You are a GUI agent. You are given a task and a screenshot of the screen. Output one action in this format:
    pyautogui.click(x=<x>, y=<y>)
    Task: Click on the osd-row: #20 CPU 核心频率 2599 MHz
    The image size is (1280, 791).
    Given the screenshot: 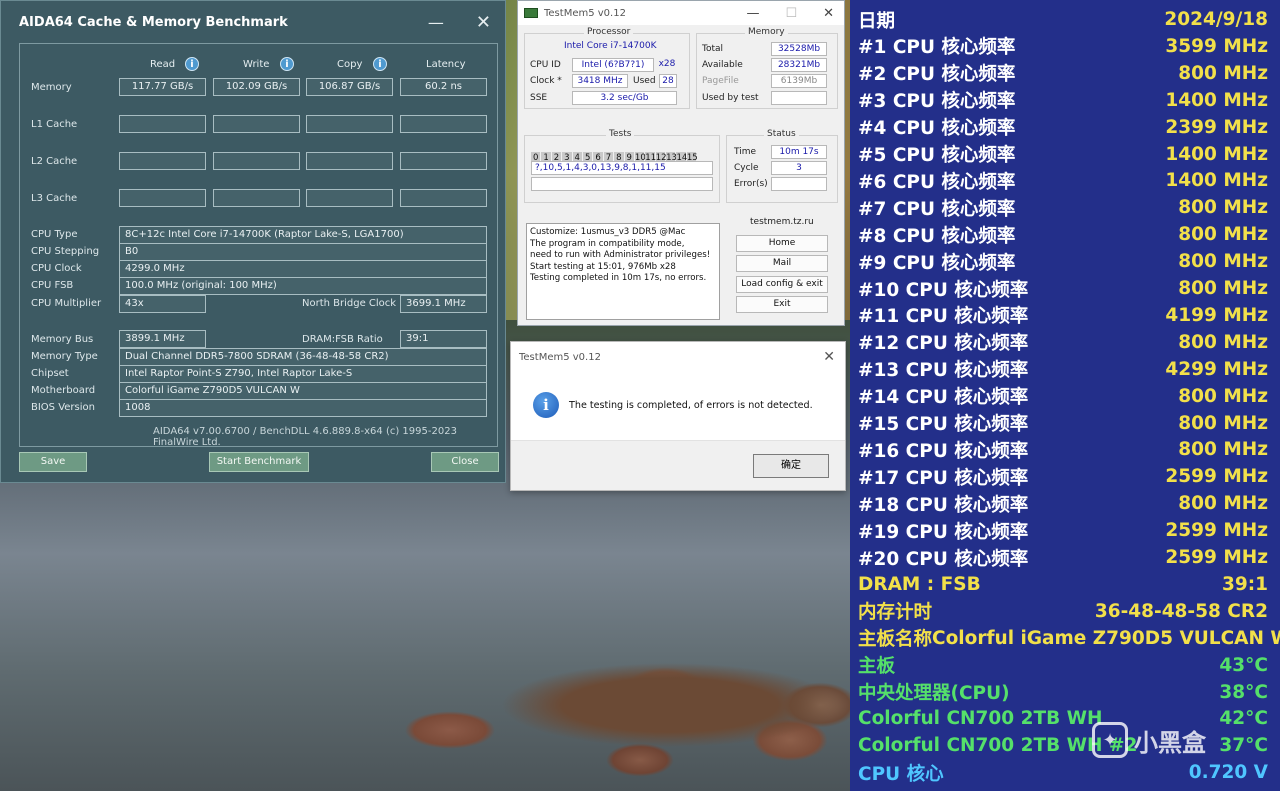 What is the action you would take?
    pyautogui.click(x=1063, y=557)
    